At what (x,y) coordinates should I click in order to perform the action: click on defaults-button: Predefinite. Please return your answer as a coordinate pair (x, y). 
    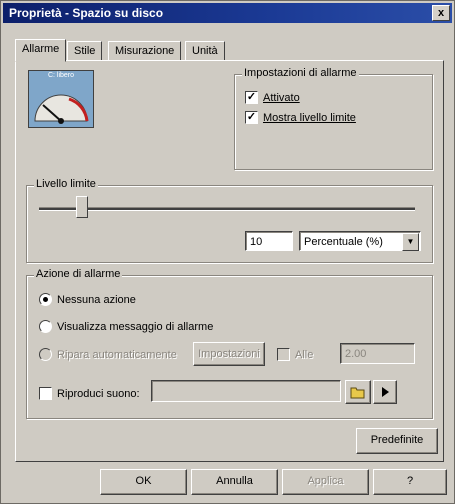
    Looking at the image, I should click on (397, 441).